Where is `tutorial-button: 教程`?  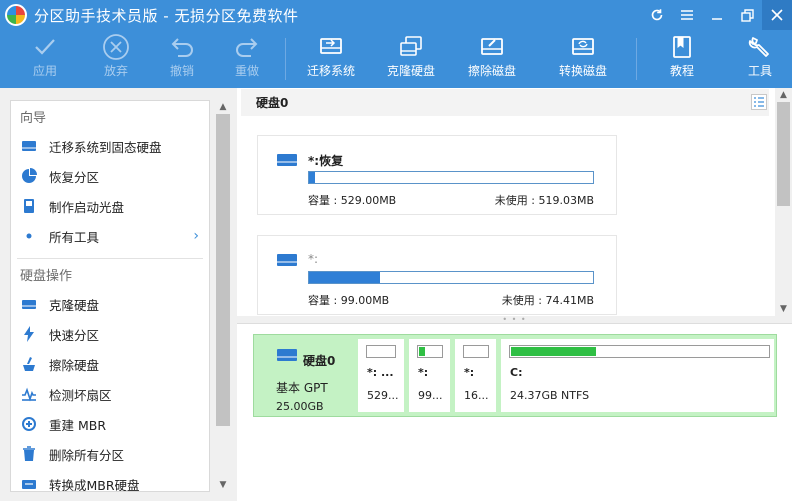
tutorial-button: 教程 is located at coordinates (682, 59).